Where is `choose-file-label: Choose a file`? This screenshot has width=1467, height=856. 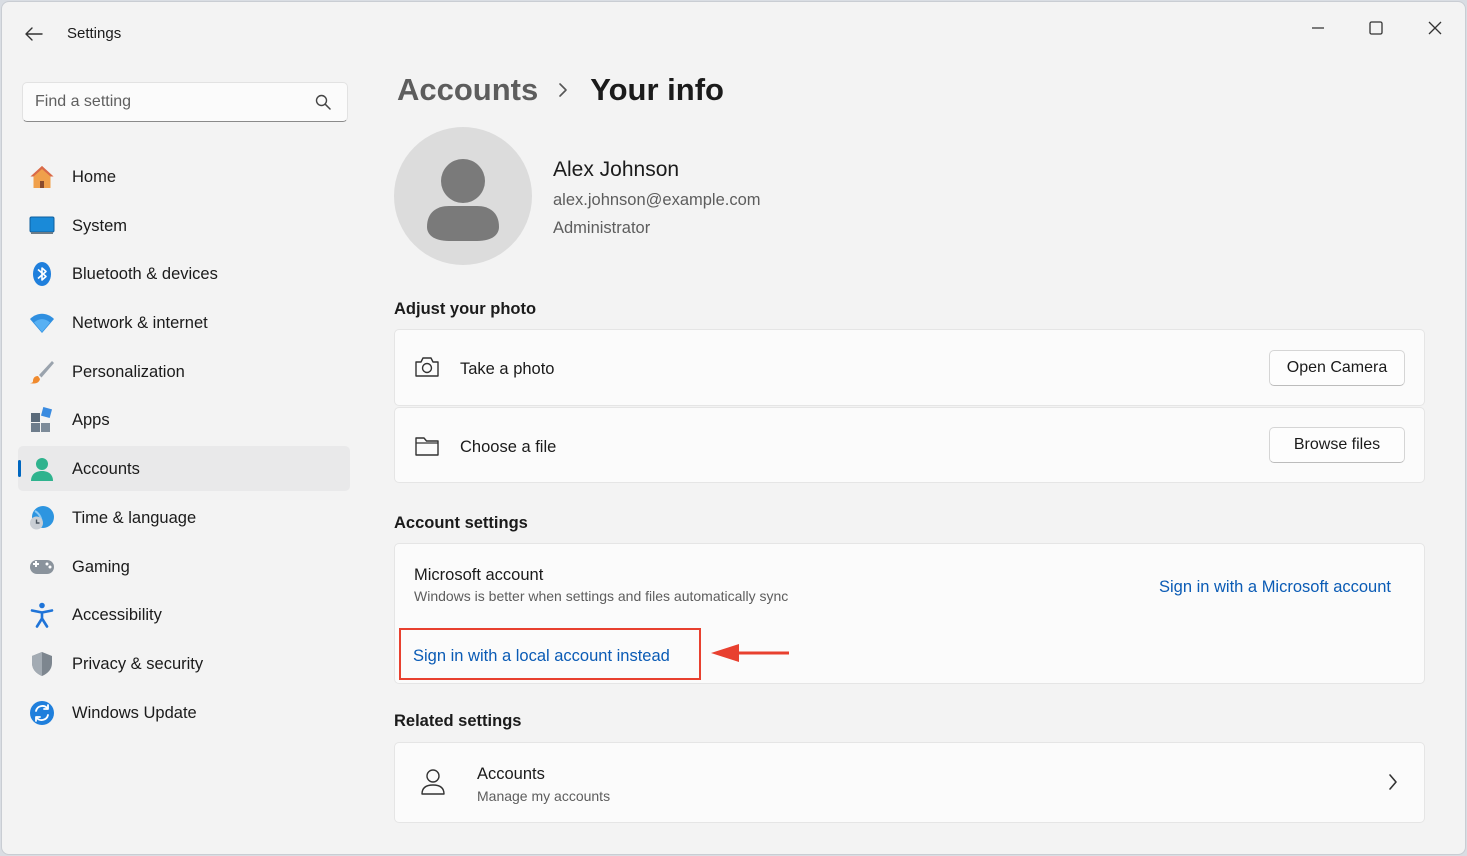 choose-file-label: Choose a file is located at coordinates (508, 447).